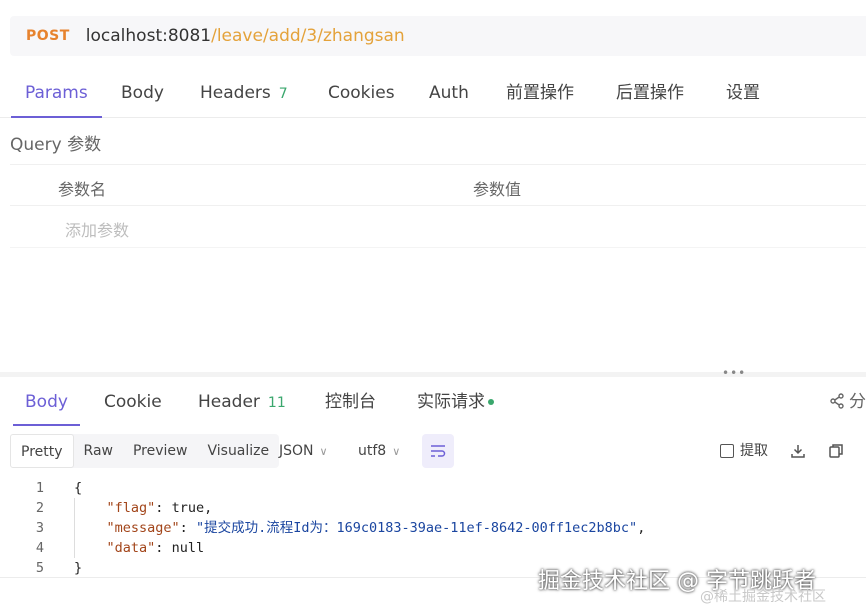 This screenshot has width=866, height=609. What do you see at coordinates (540, 93) in the screenshot?
I see `tab-pre-ops: 前置操作` at bounding box center [540, 93].